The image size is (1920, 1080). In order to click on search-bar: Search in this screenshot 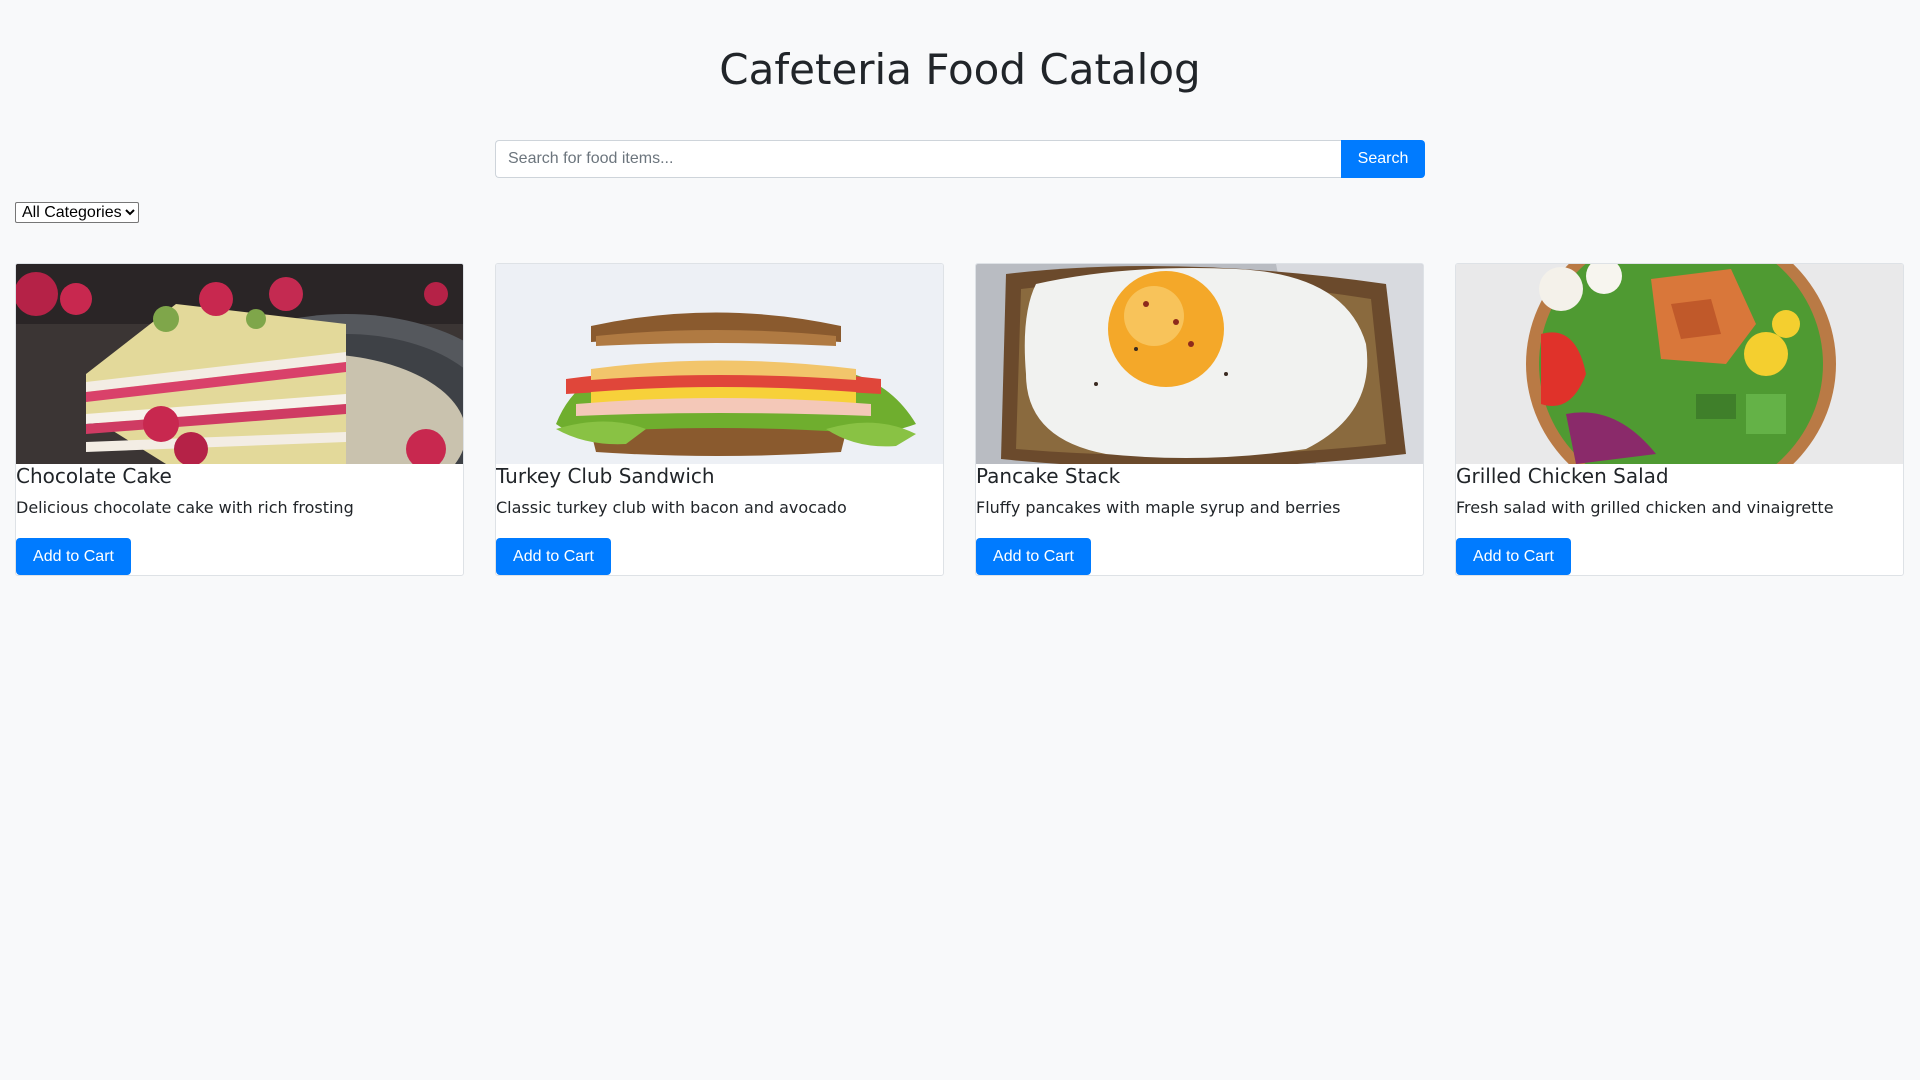, I will do `click(960, 159)`.